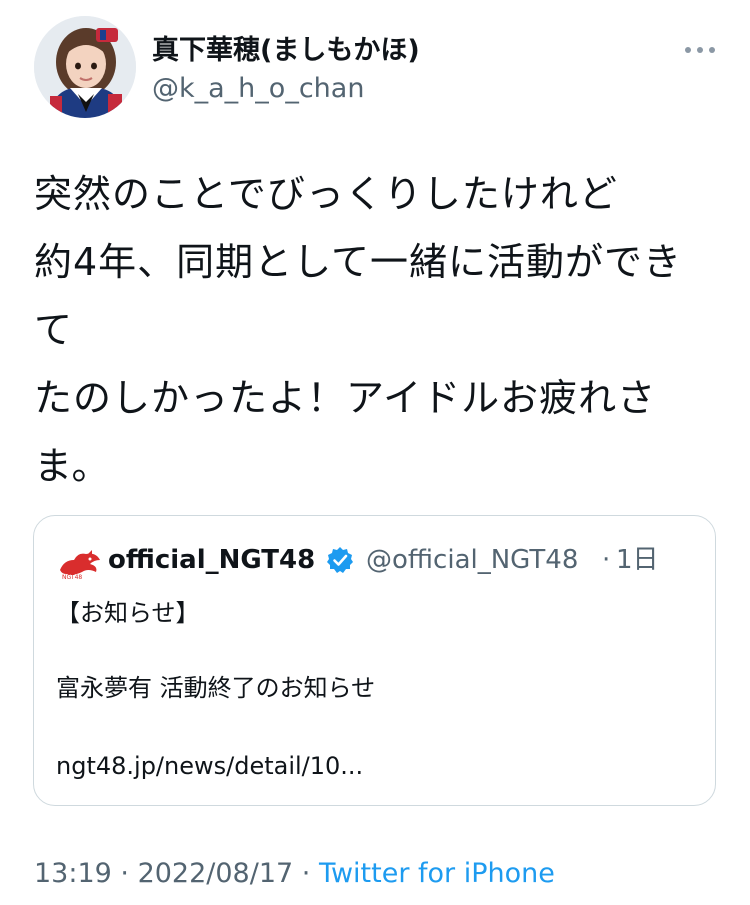 This screenshot has width=750, height=905. Describe the element at coordinates (128, 613) in the screenshot. I see `quoted-text-line: 【お知らせ】` at that location.